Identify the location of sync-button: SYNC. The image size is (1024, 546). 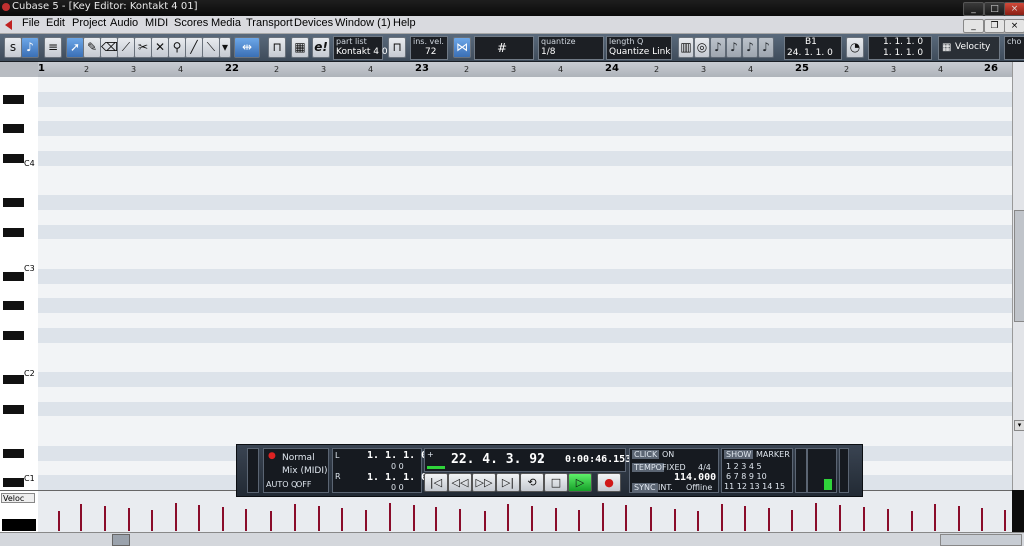
(645, 487).